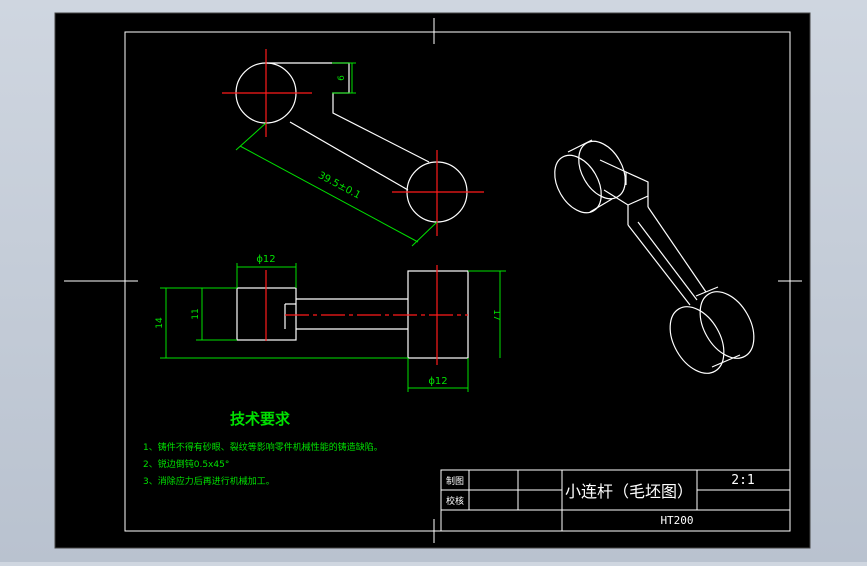 The image size is (867, 566). What do you see at coordinates (263, 447) in the screenshot?
I see `note-item-1: 1、铸件不得有砂眼、裂纹等影响零件机械性能的铸造缺陷。` at bounding box center [263, 447].